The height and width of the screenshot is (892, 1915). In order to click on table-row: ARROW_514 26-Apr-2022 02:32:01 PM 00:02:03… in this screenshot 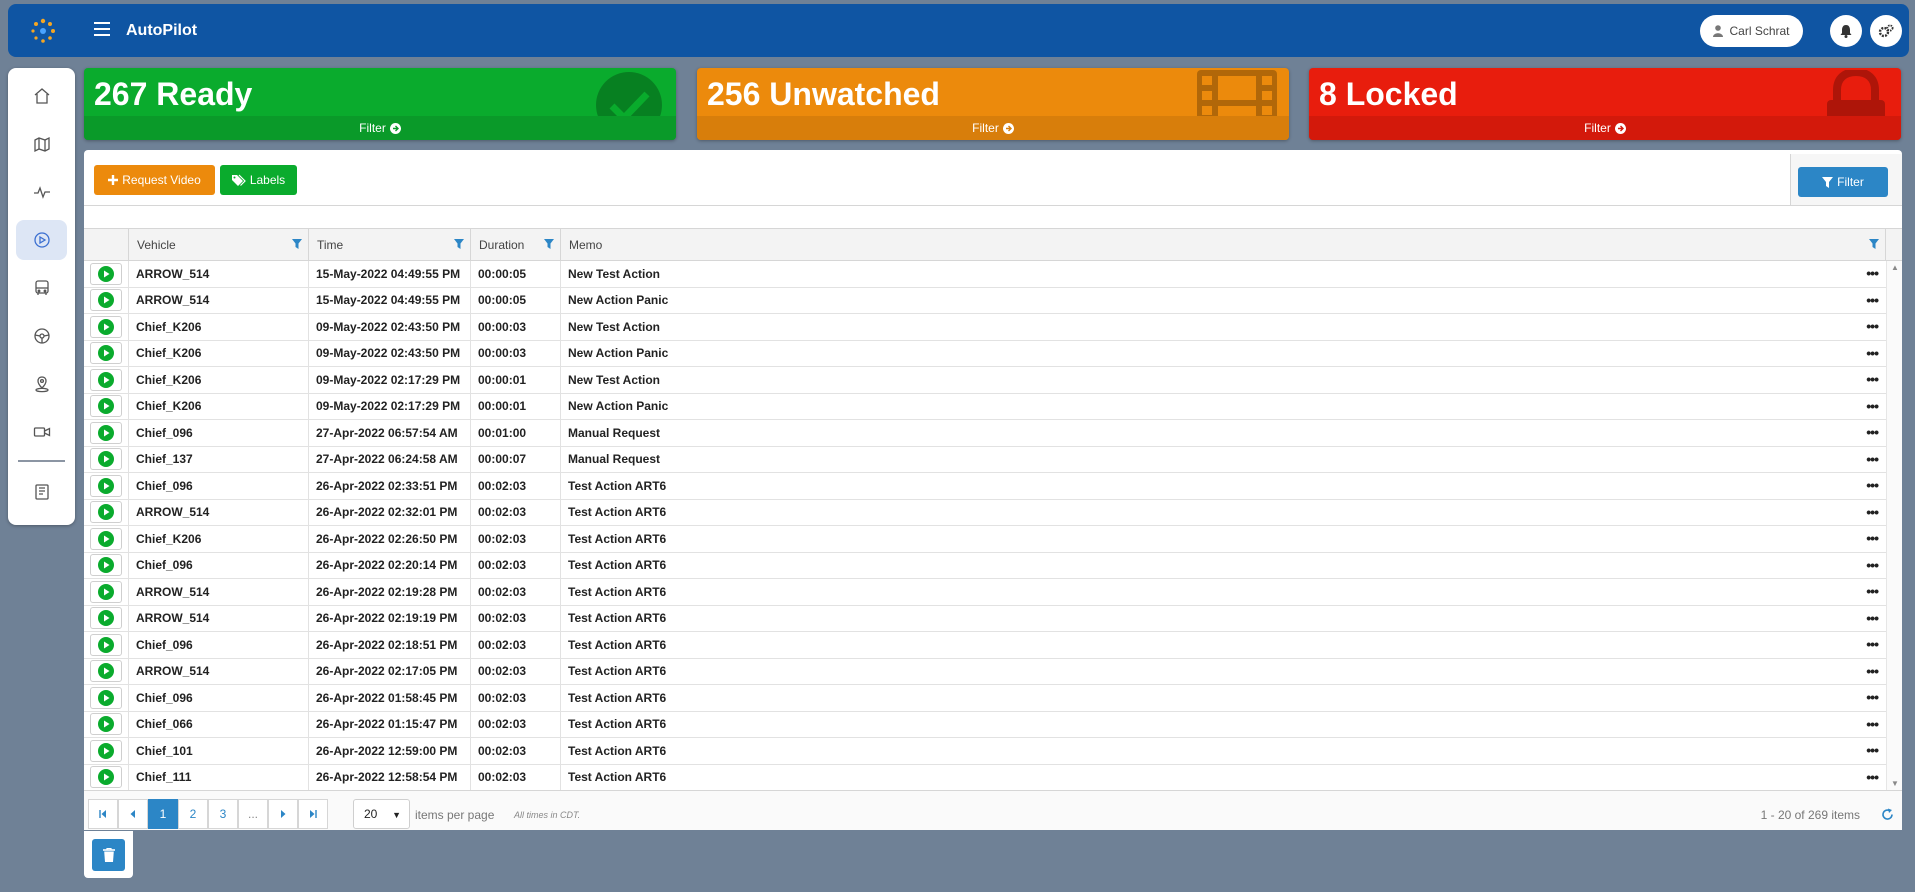, I will do `click(985, 512)`.